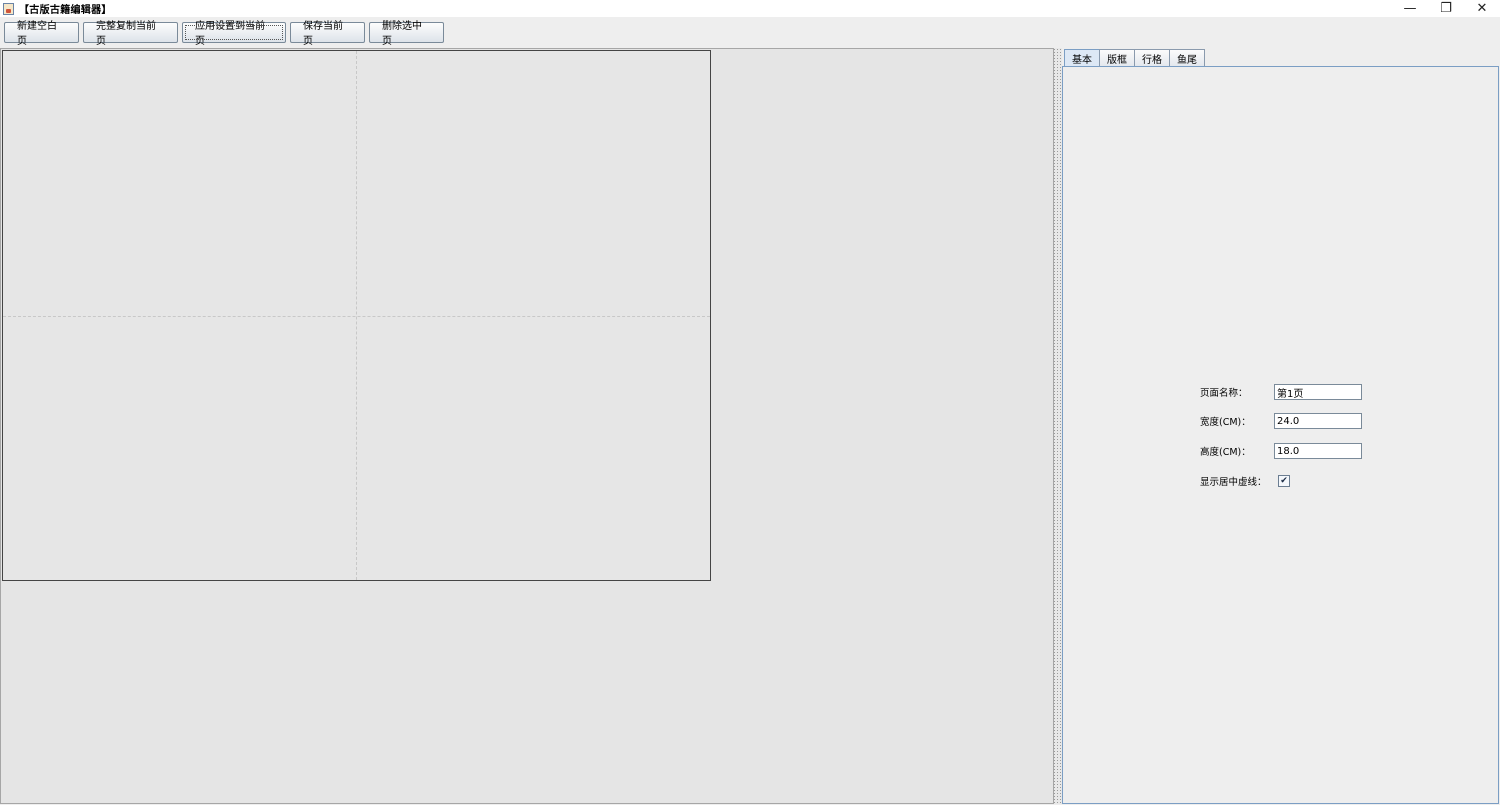  Describe the element at coordinates (1482, 8) in the screenshot. I see `close-button: ✕` at that location.